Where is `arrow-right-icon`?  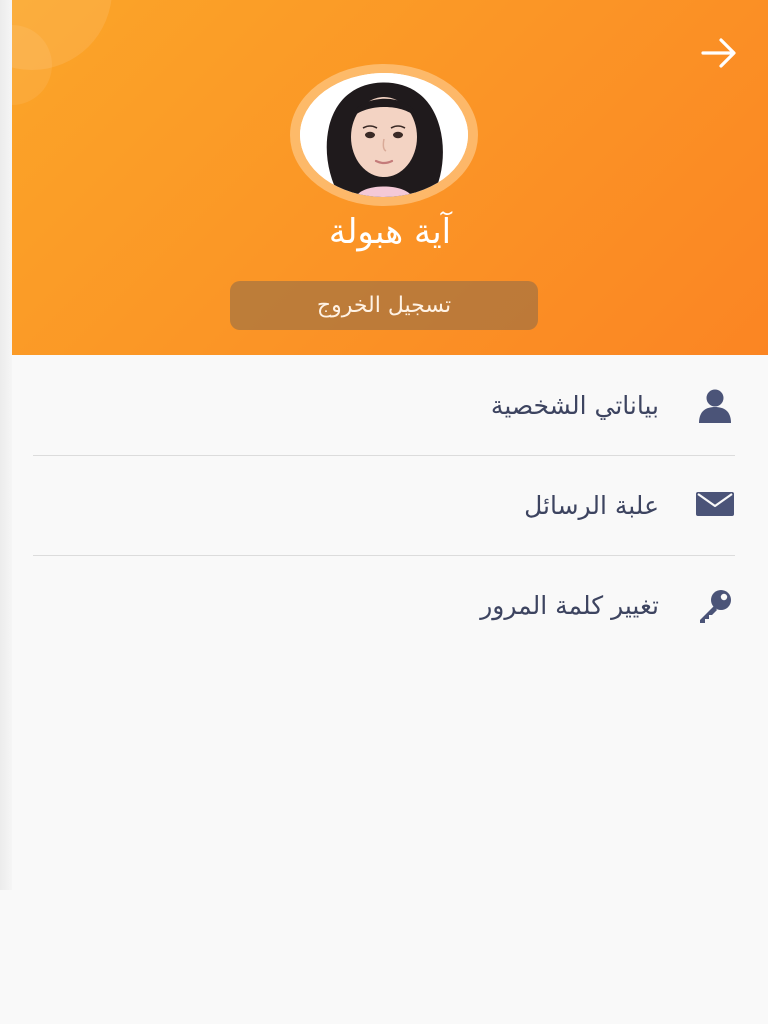
arrow-right-icon is located at coordinates (718, 53).